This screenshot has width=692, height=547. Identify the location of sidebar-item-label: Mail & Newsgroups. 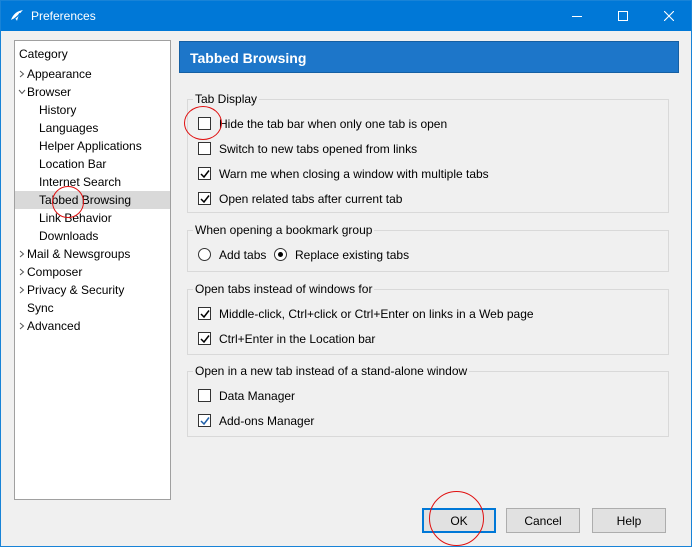
(79, 254).